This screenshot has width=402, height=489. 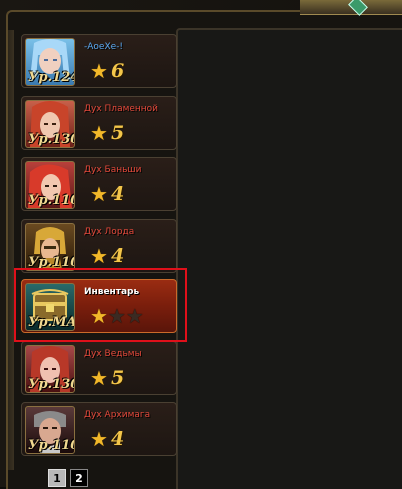 What do you see at coordinates (113, 170) in the screenshot?
I see `character-name: Дух Баньши` at bounding box center [113, 170].